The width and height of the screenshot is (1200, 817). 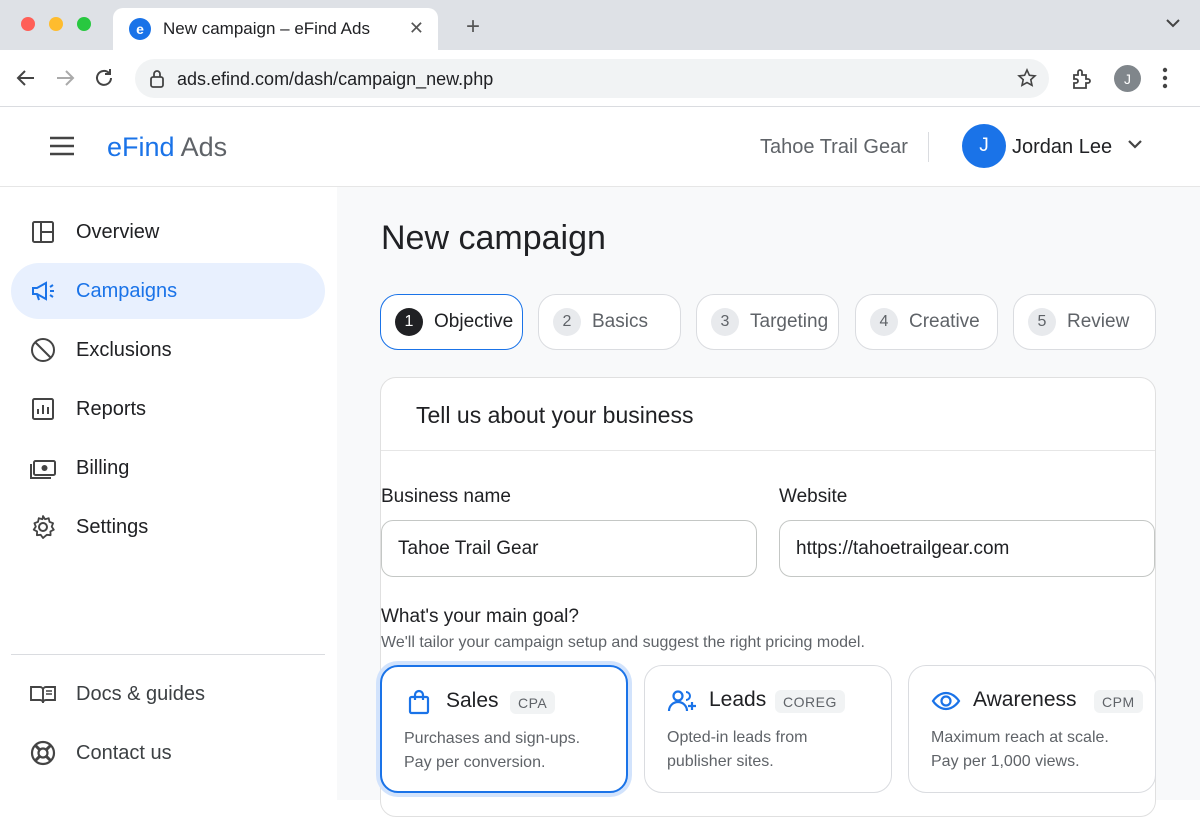 What do you see at coordinates (984, 146) in the screenshot?
I see `user-avatar: J` at bounding box center [984, 146].